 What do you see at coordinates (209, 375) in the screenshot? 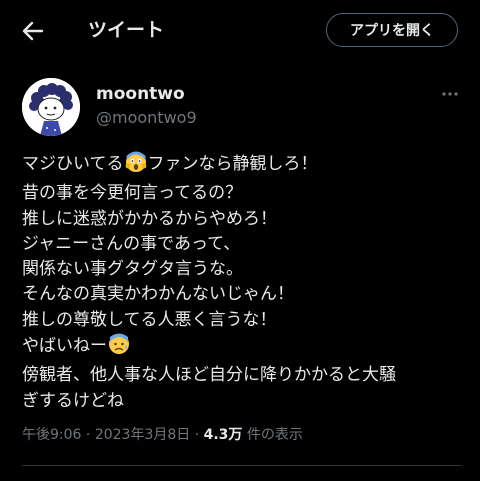
I see `tweet-line: 傍観者、他人事な人ほど自分に降りかかると大騒` at bounding box center [209, 375].